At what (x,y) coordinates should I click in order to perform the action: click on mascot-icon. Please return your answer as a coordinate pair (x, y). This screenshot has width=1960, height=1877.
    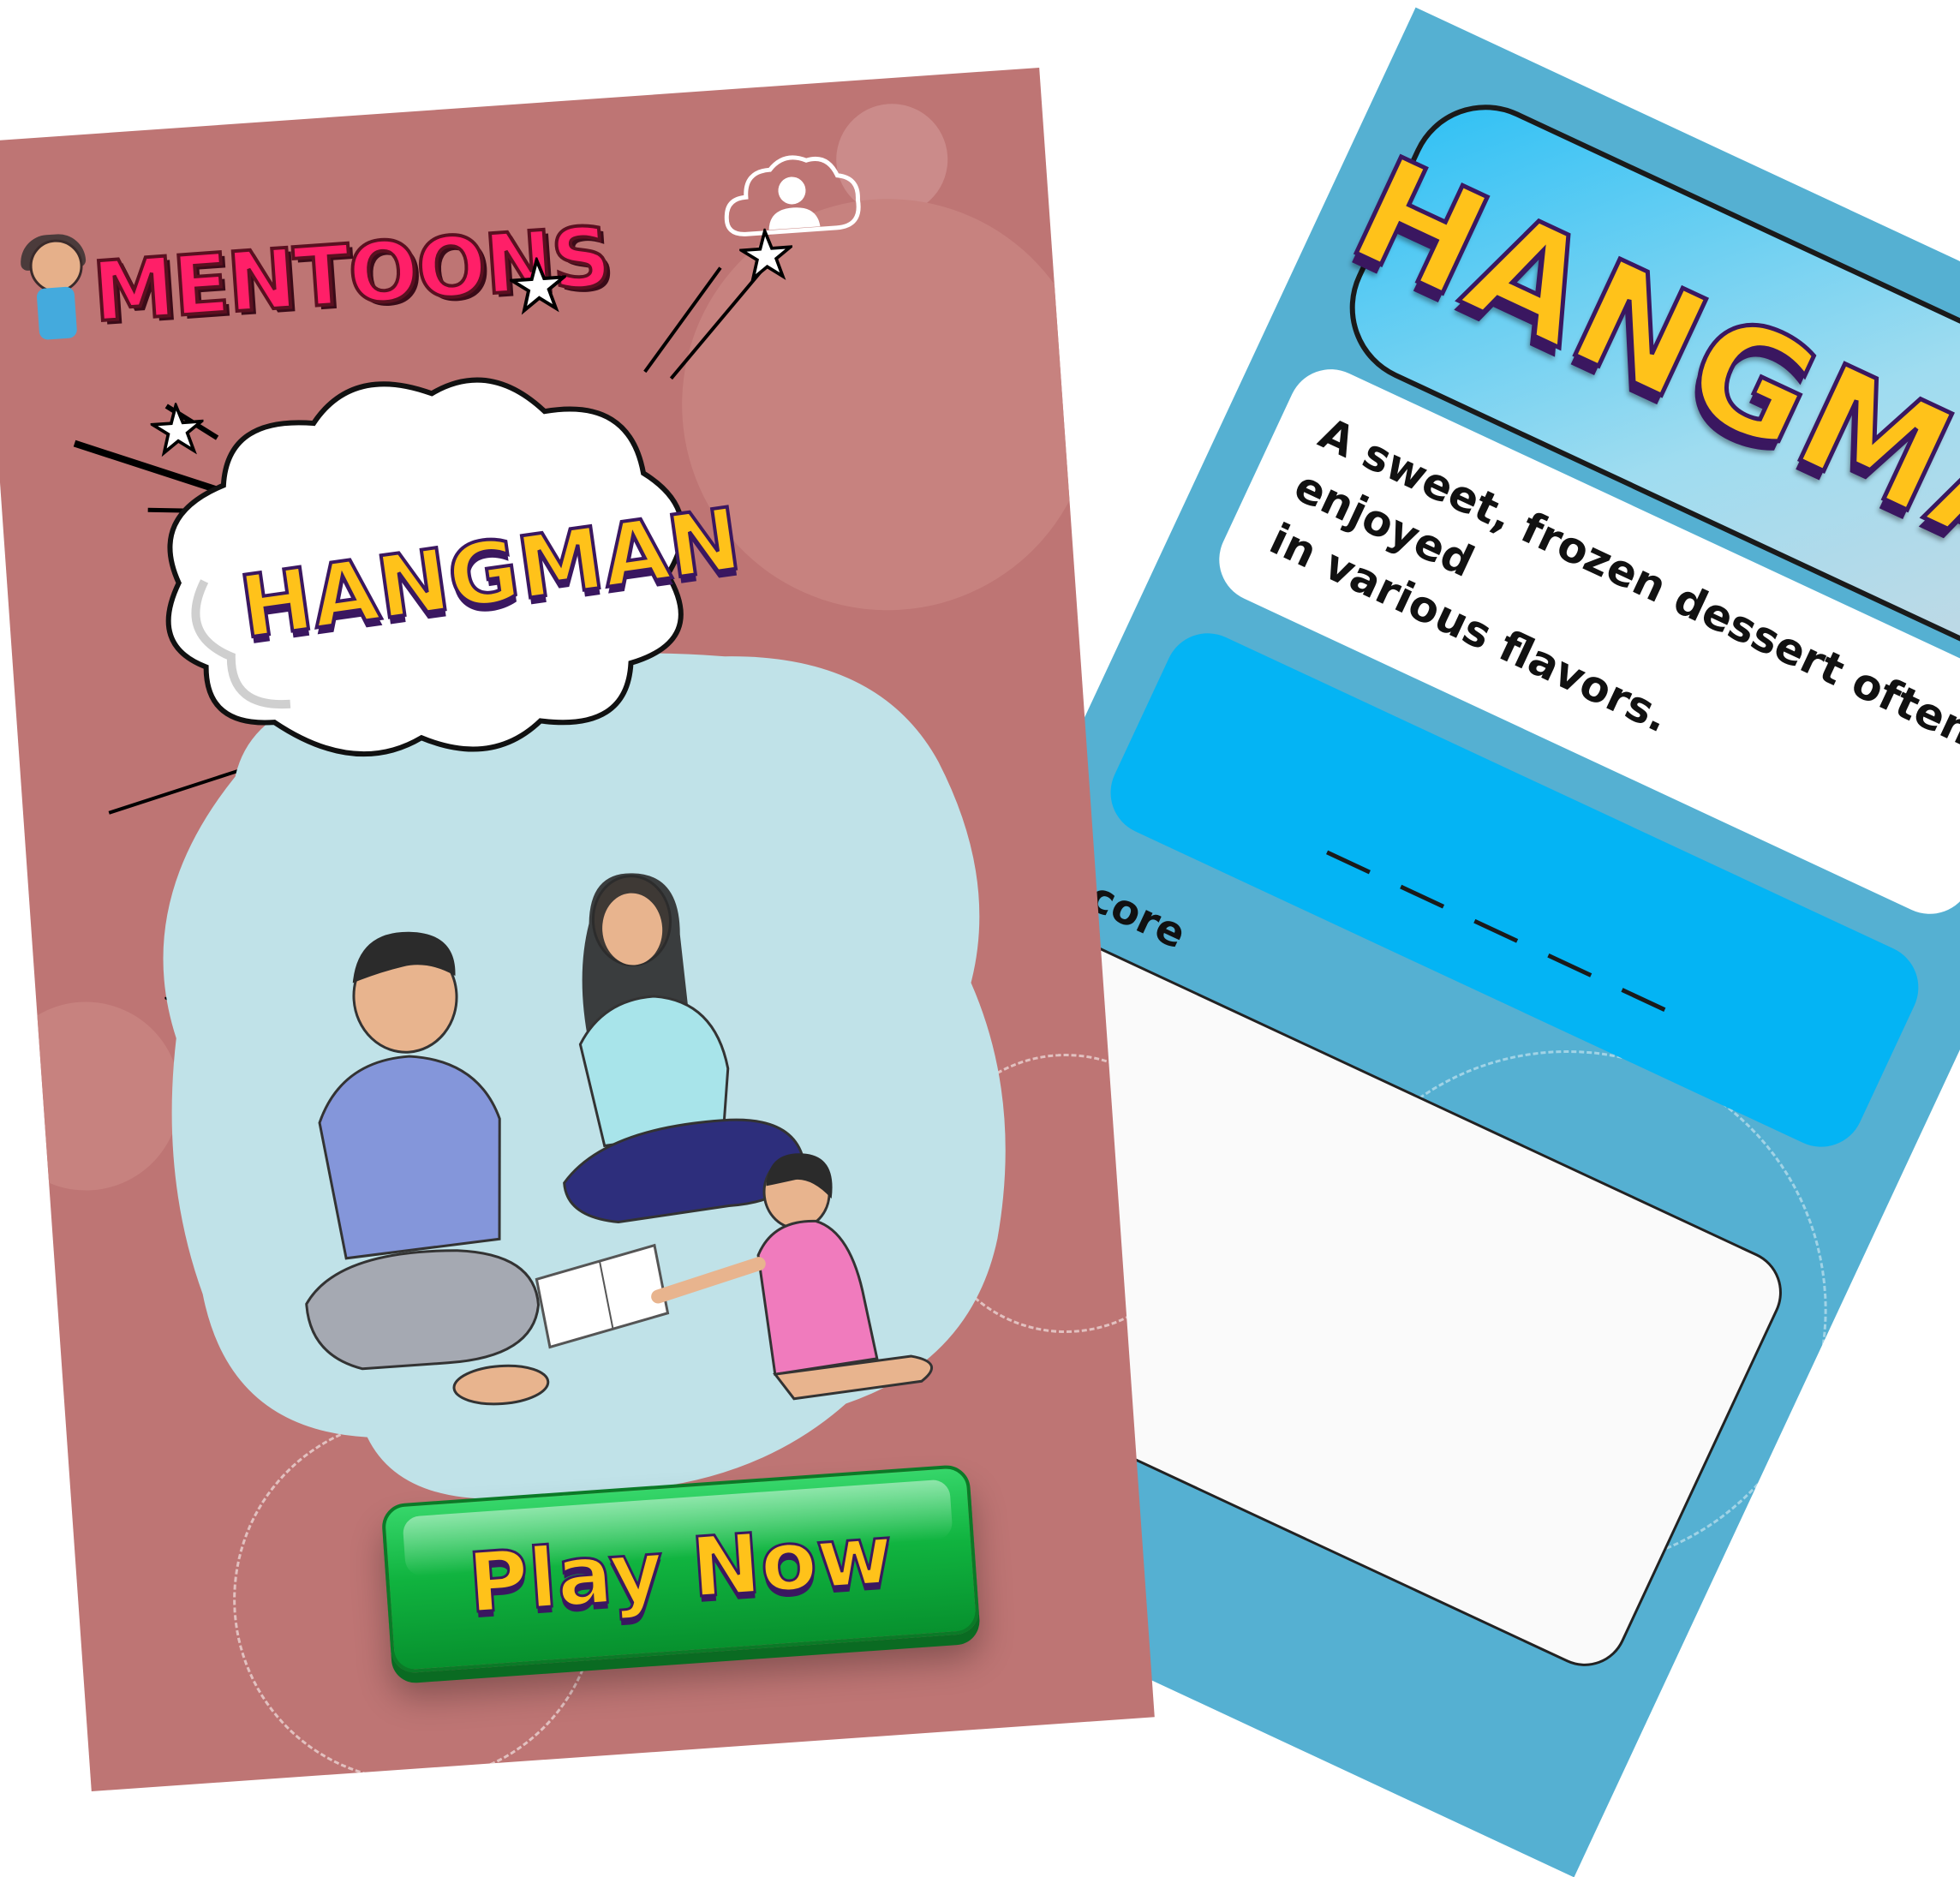
    Looking at the image, I should click on (55, 293).